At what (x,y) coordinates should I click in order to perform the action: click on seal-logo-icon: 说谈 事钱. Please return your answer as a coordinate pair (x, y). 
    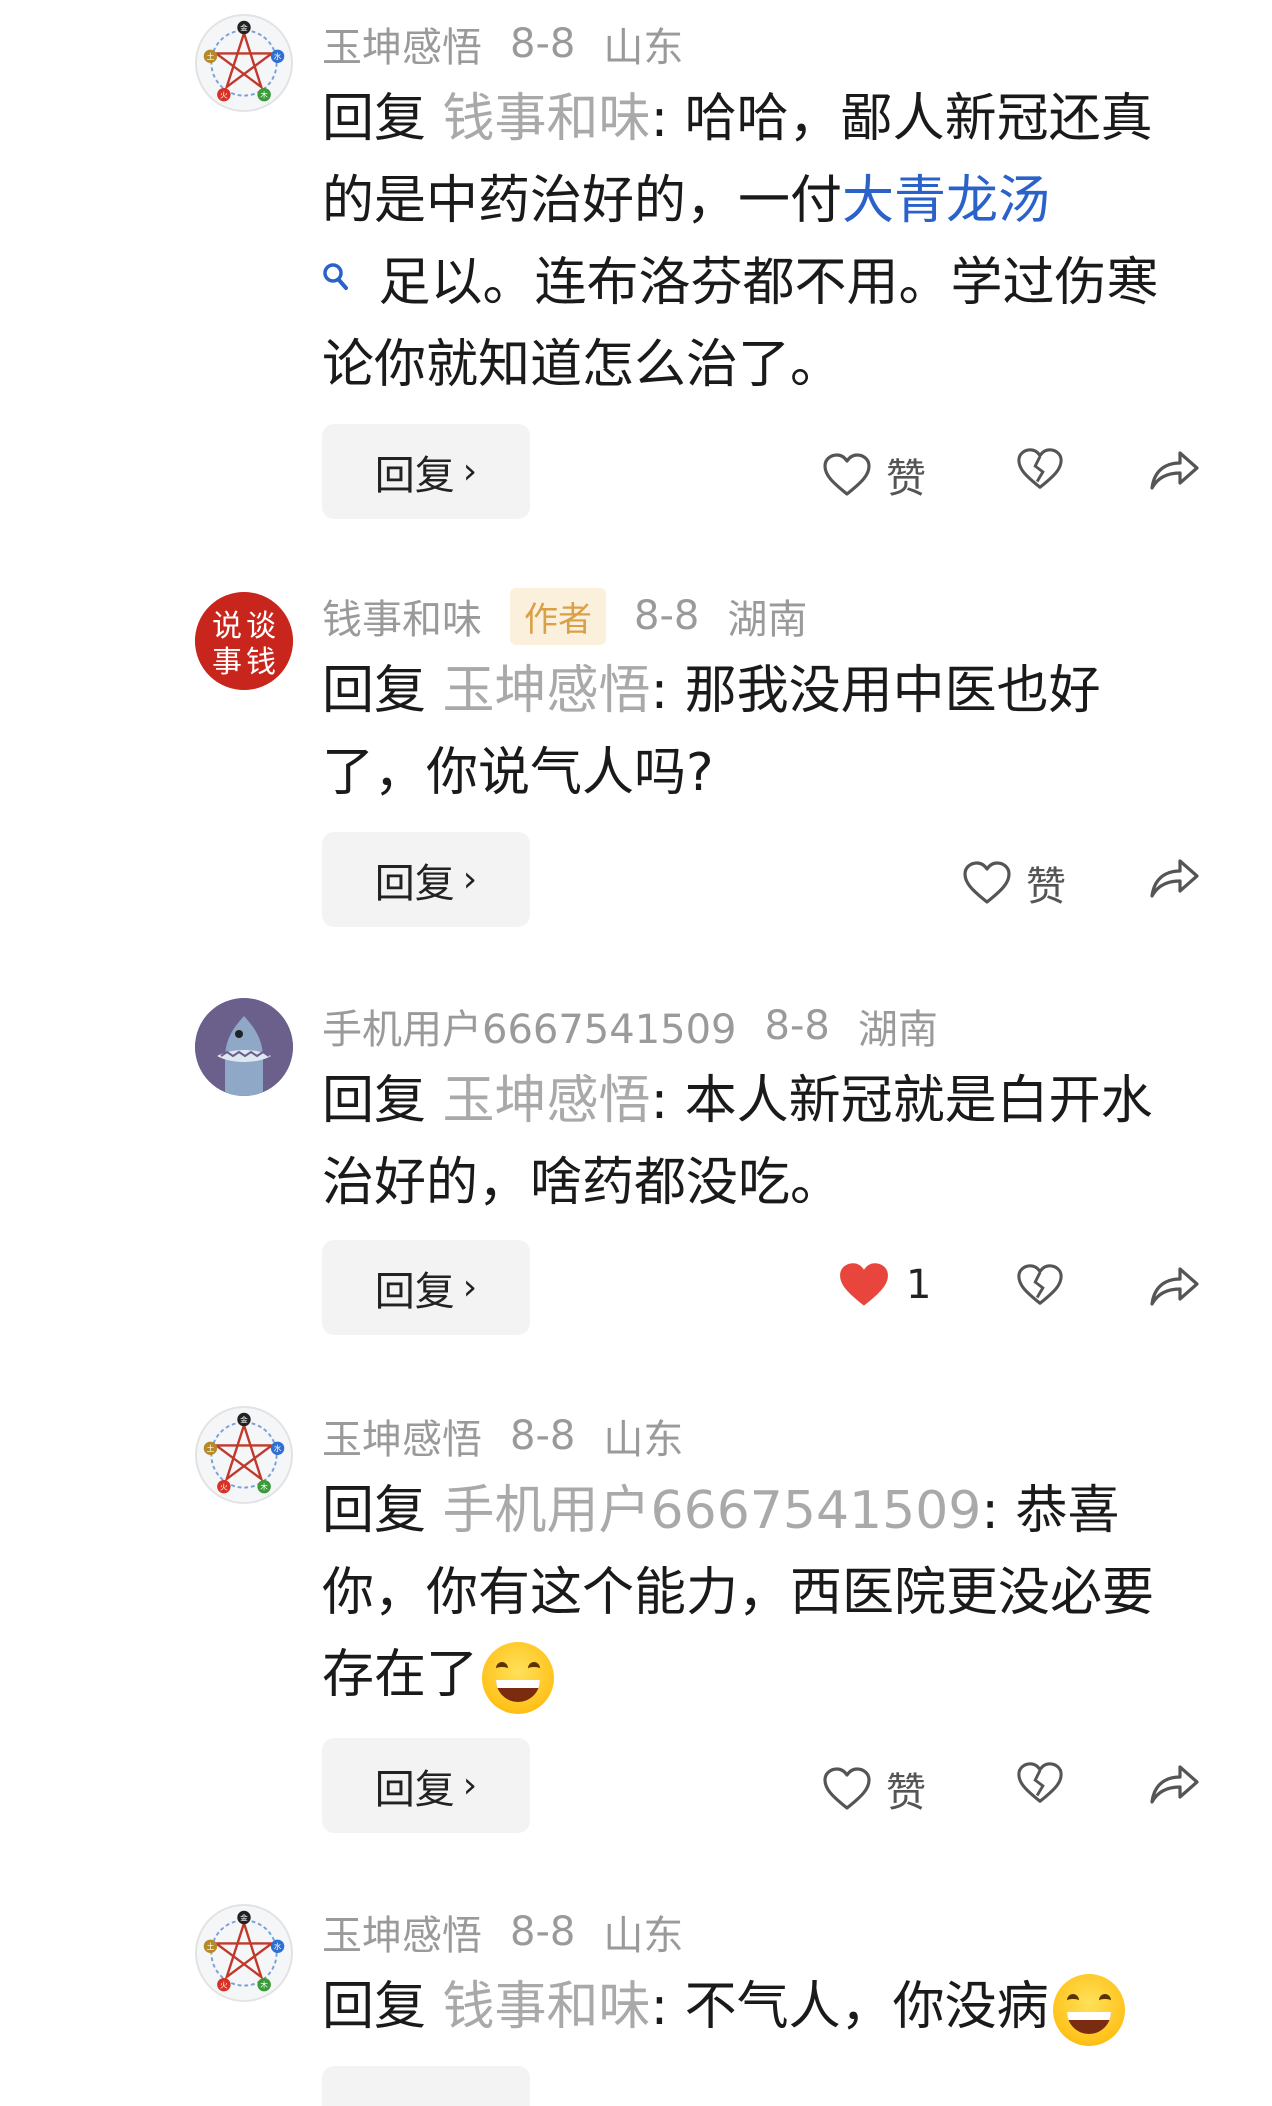
    Looking at the image, I should click on (244, 641).